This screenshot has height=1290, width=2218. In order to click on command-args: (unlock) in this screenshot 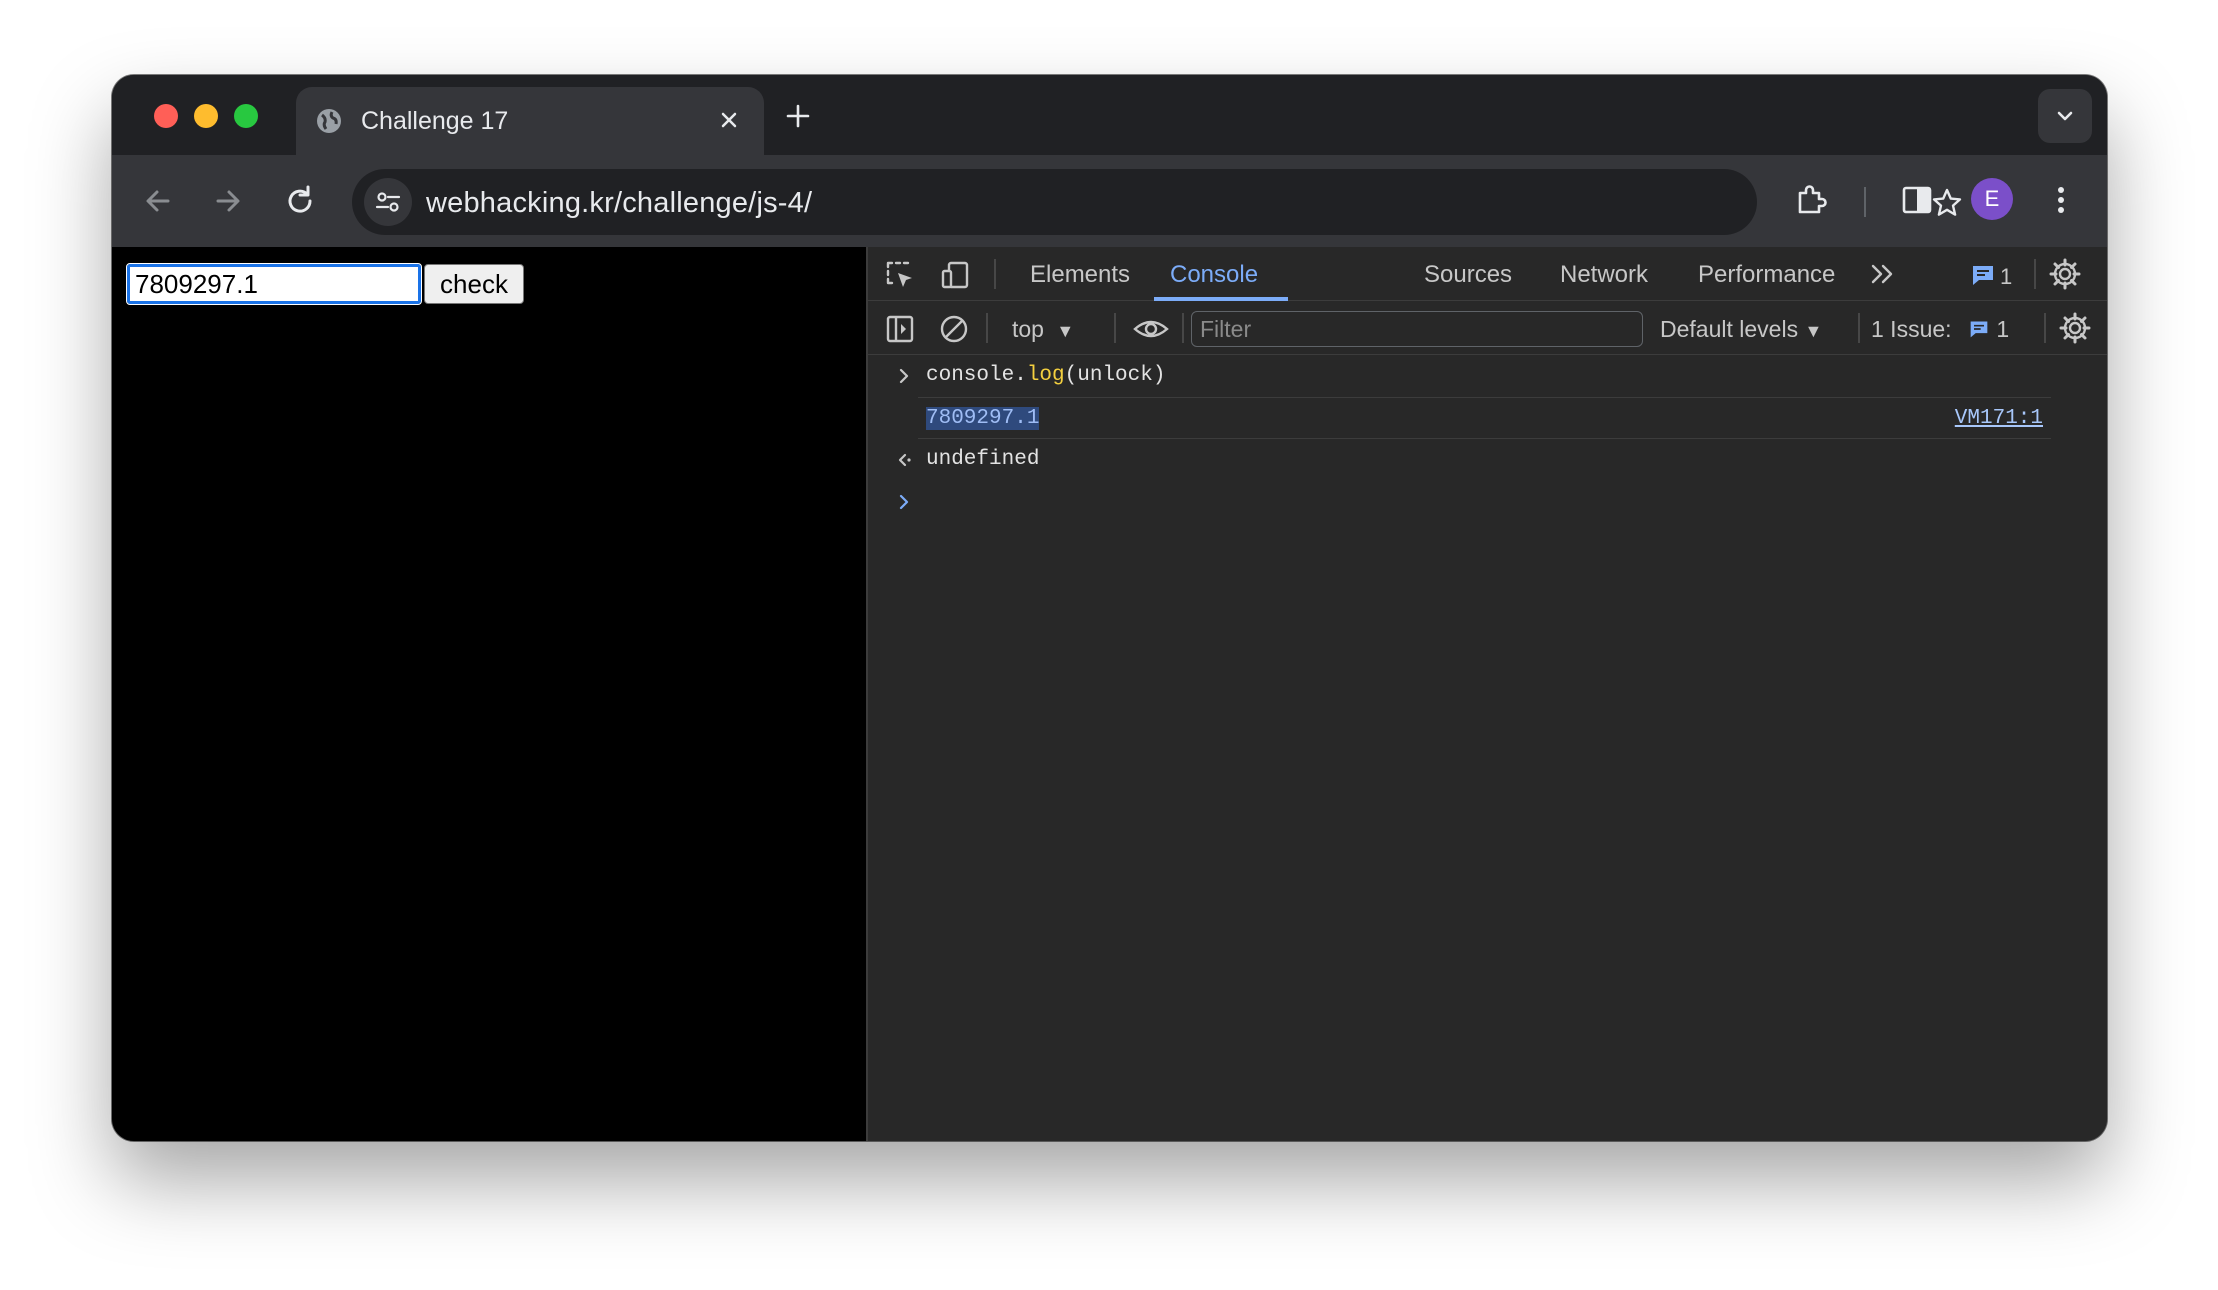, I will do `click(1115, 375)`.